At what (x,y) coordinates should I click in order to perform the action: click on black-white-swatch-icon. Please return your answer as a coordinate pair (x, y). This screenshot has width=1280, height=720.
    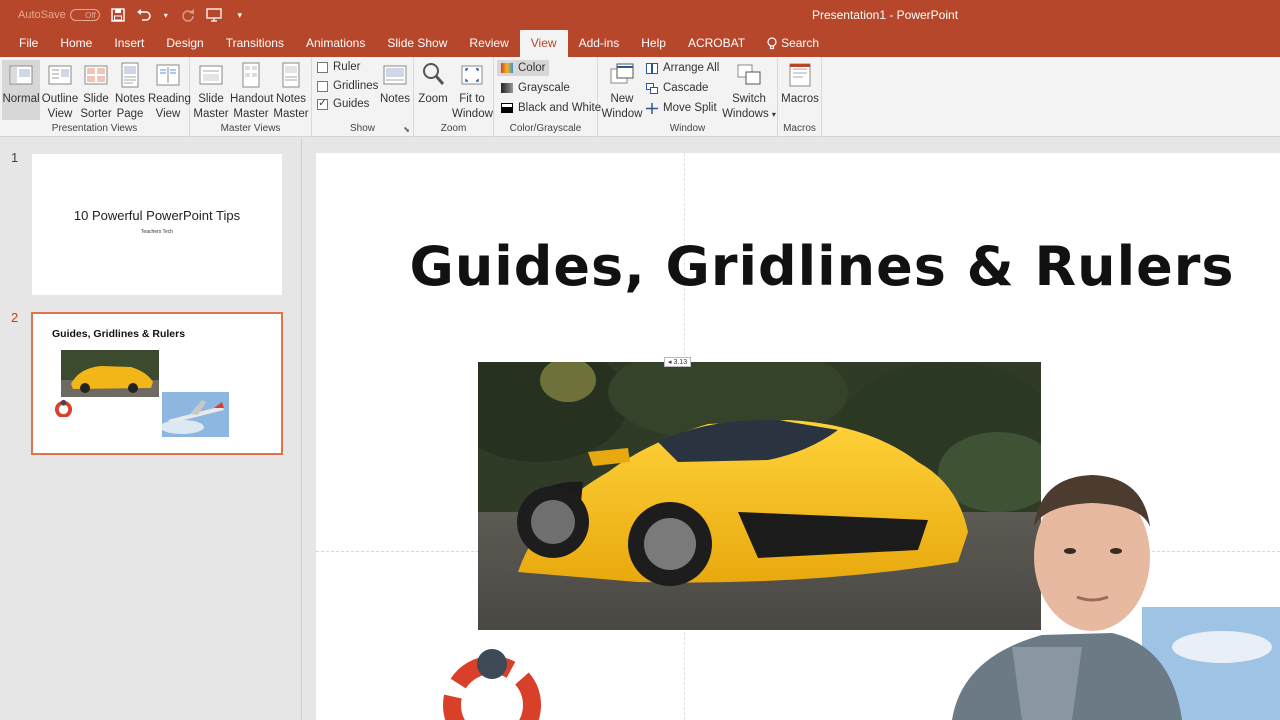
    Looking at the image, I should click on (507, 108).